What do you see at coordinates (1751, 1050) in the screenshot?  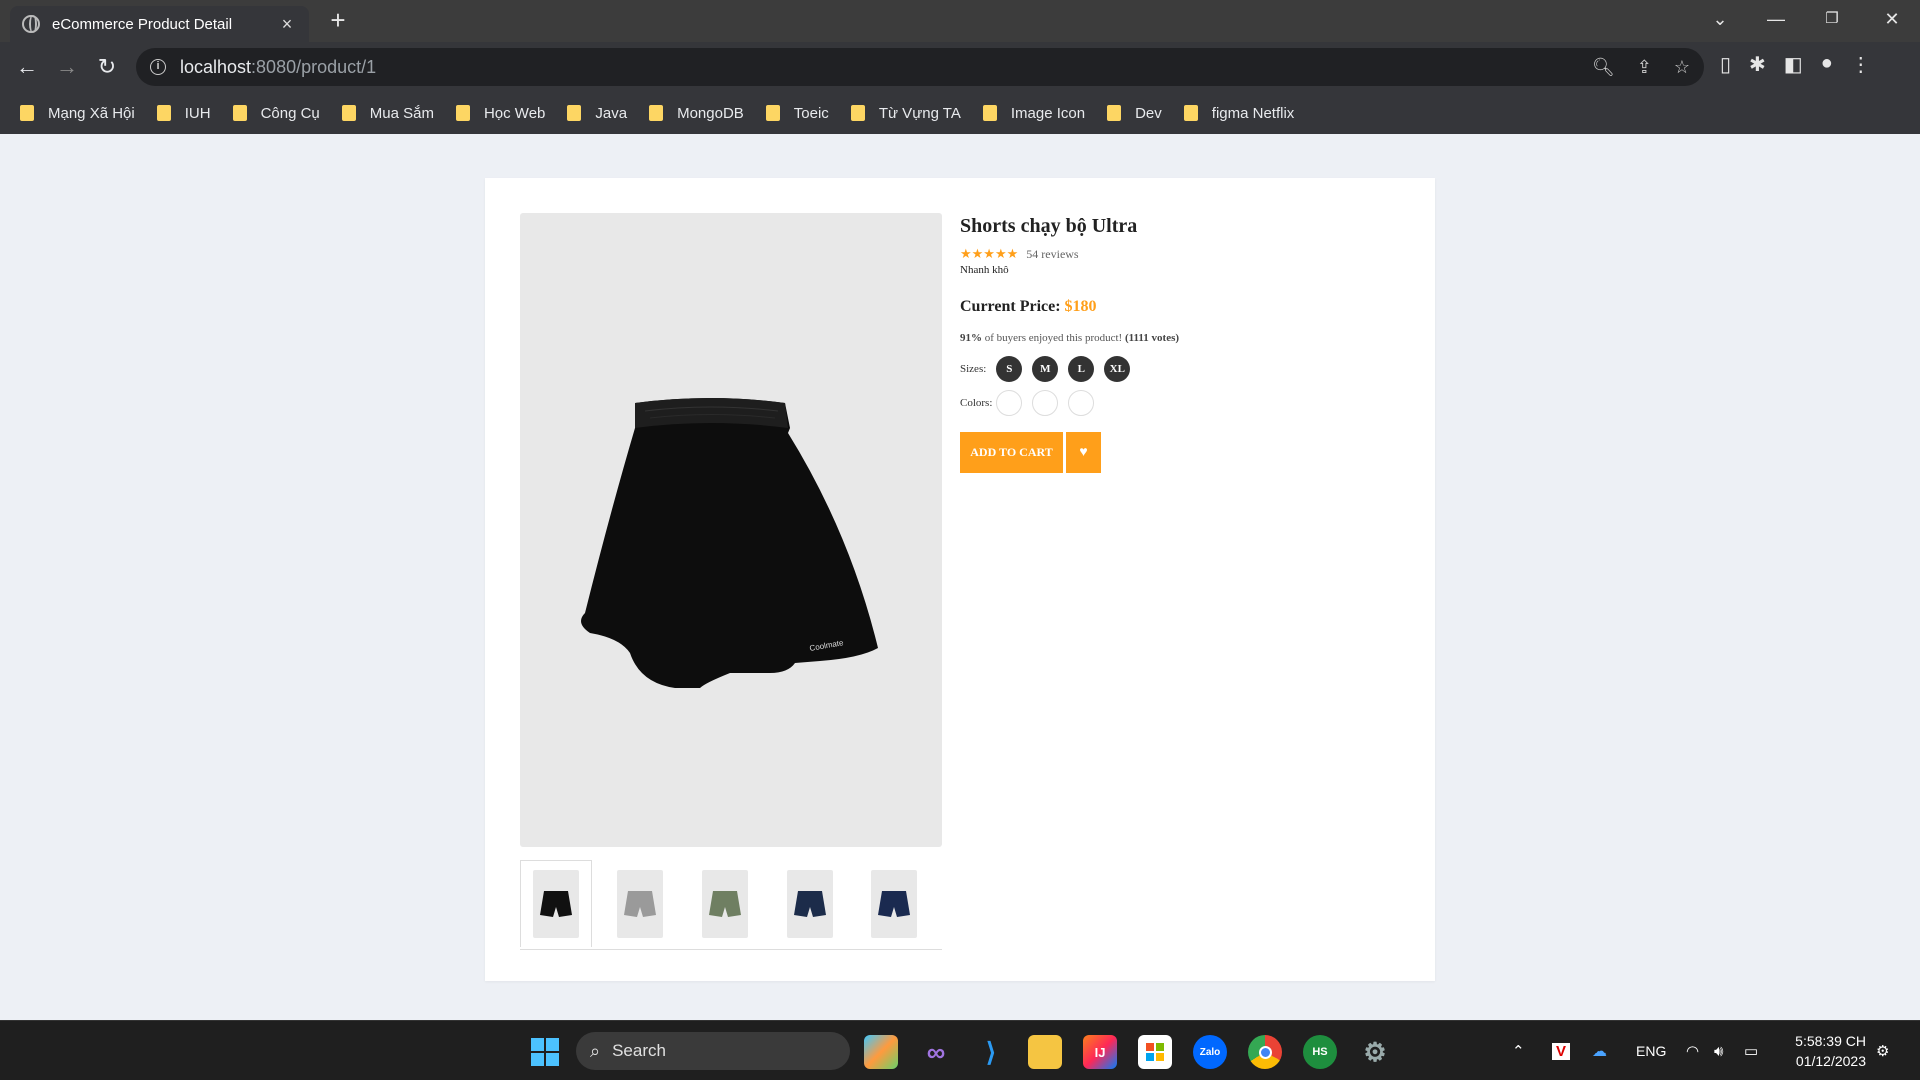 I see `battery-icon: ▭` at bounding box center [1751, 1050].